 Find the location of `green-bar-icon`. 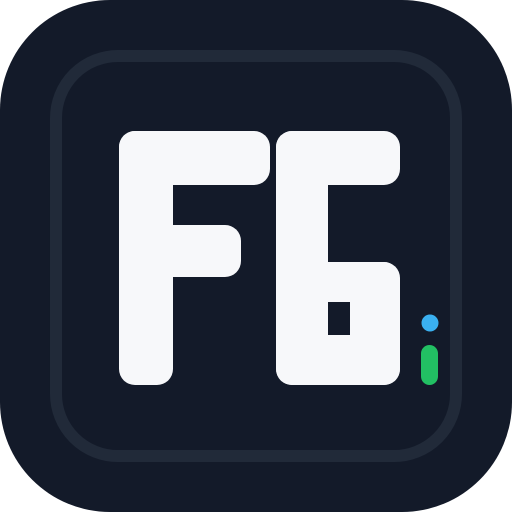

green-bar-icon is located at coordinates (429, 365).